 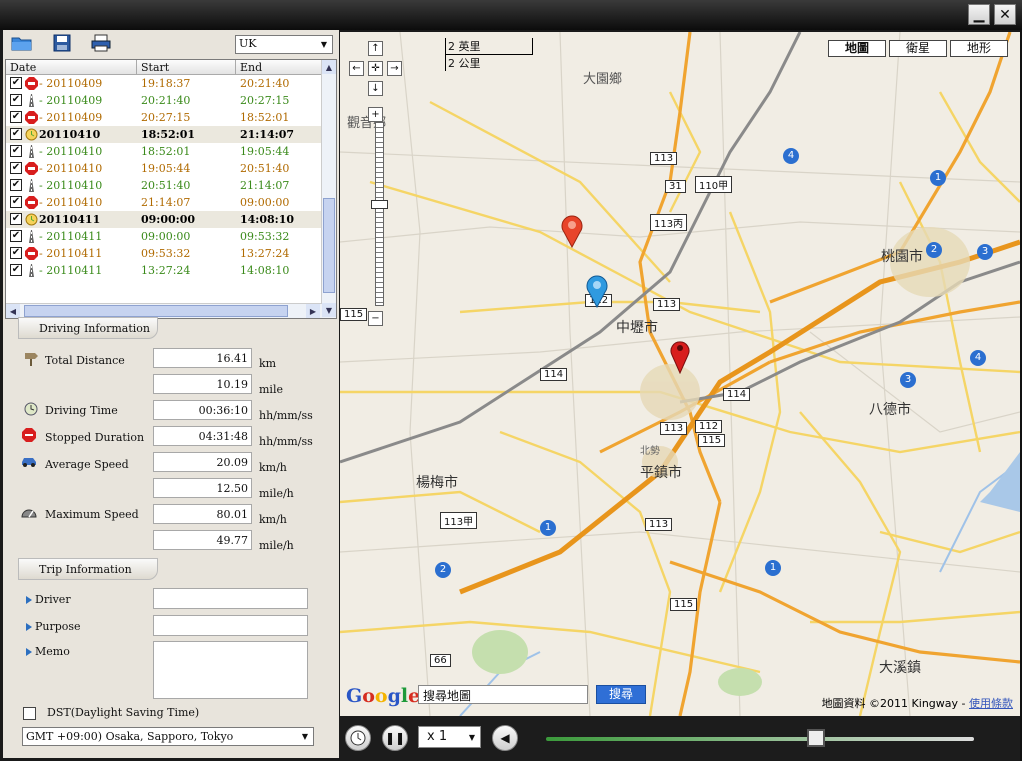 What do you see at coordinates (156, 311) in the screenshot?
I see `horizontal-scroll-thumb` at bounding box center [156, 311].